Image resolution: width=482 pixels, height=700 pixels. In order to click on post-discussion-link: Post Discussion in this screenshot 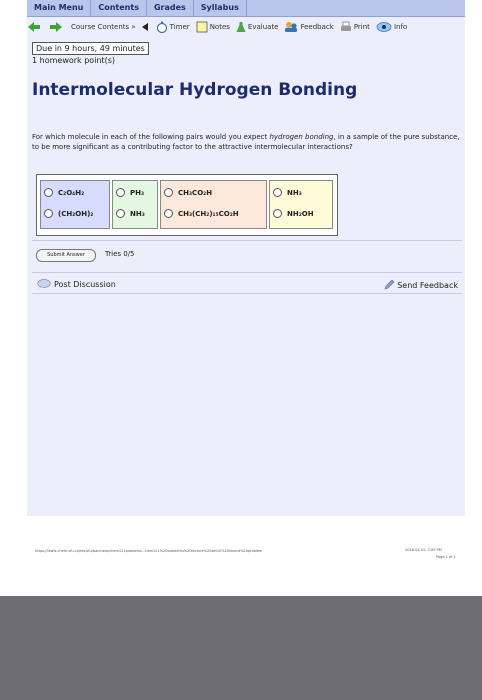, I will do `click(76, 284)`.